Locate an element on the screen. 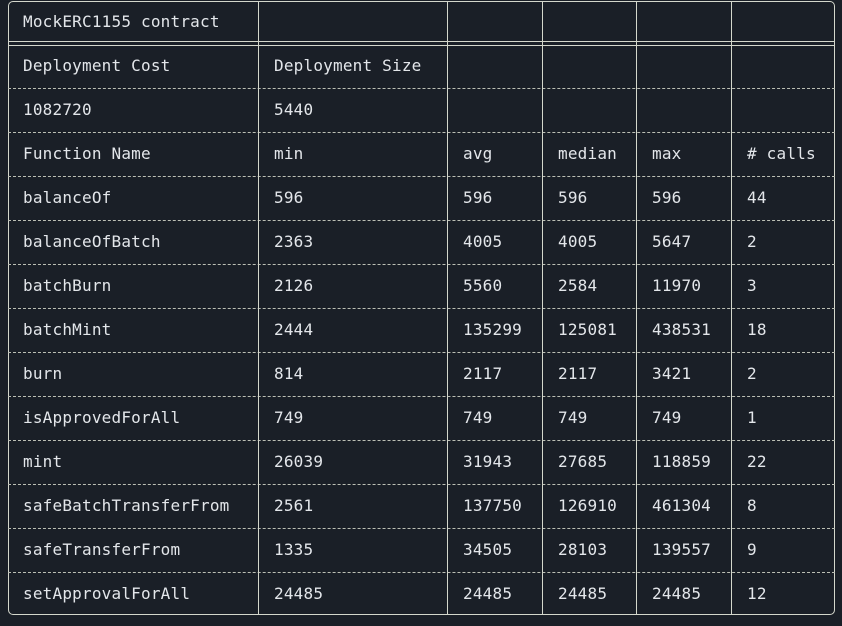 The height and width of the screenshot is (626, 842). function-name-cell: safeBatchTransferFrom is located at coordinates (126, 505).